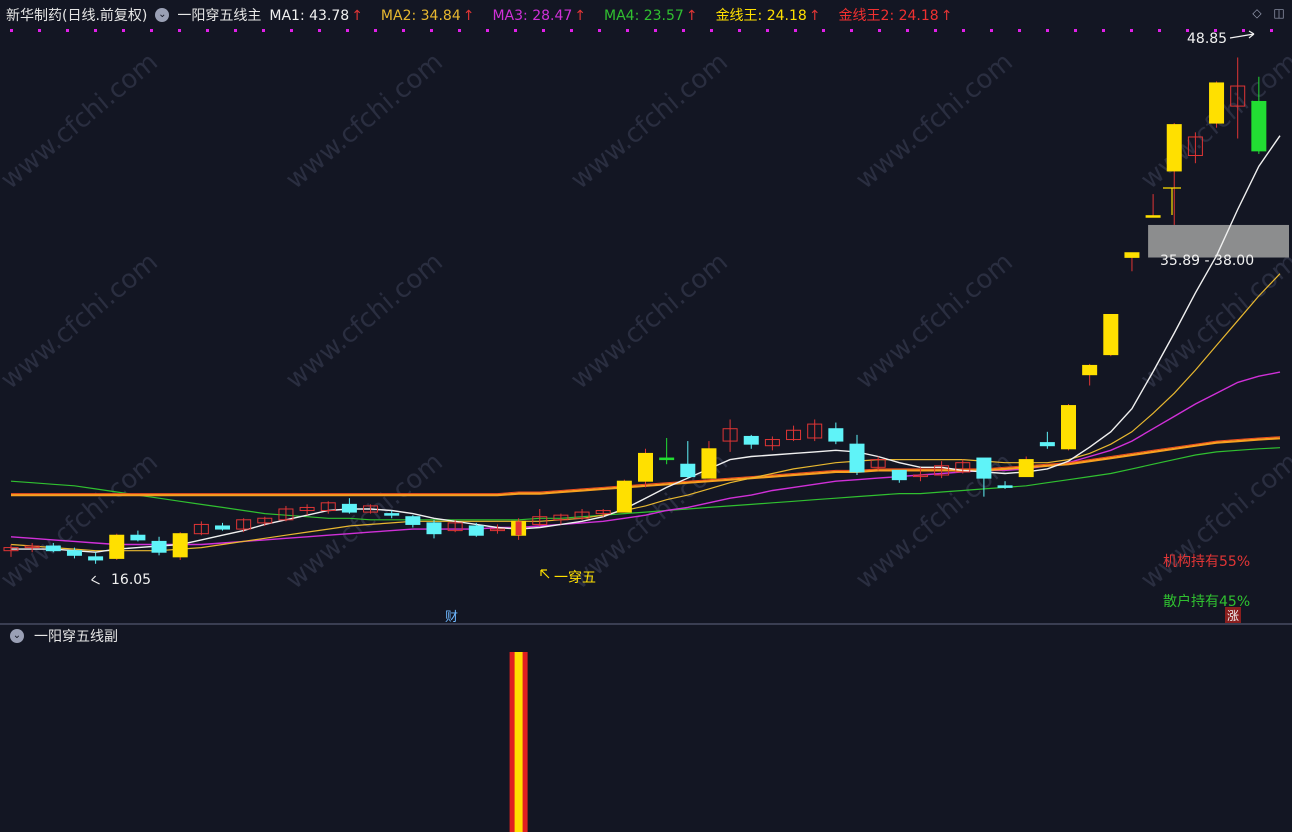  What do you see at coordinates (1172, 201) in the screenshot?
I see `level-marker-icon` at bounding box center [1172, 201].